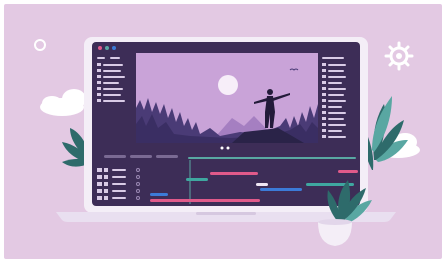  I want to click on window-dot-max, so click(114, 48).